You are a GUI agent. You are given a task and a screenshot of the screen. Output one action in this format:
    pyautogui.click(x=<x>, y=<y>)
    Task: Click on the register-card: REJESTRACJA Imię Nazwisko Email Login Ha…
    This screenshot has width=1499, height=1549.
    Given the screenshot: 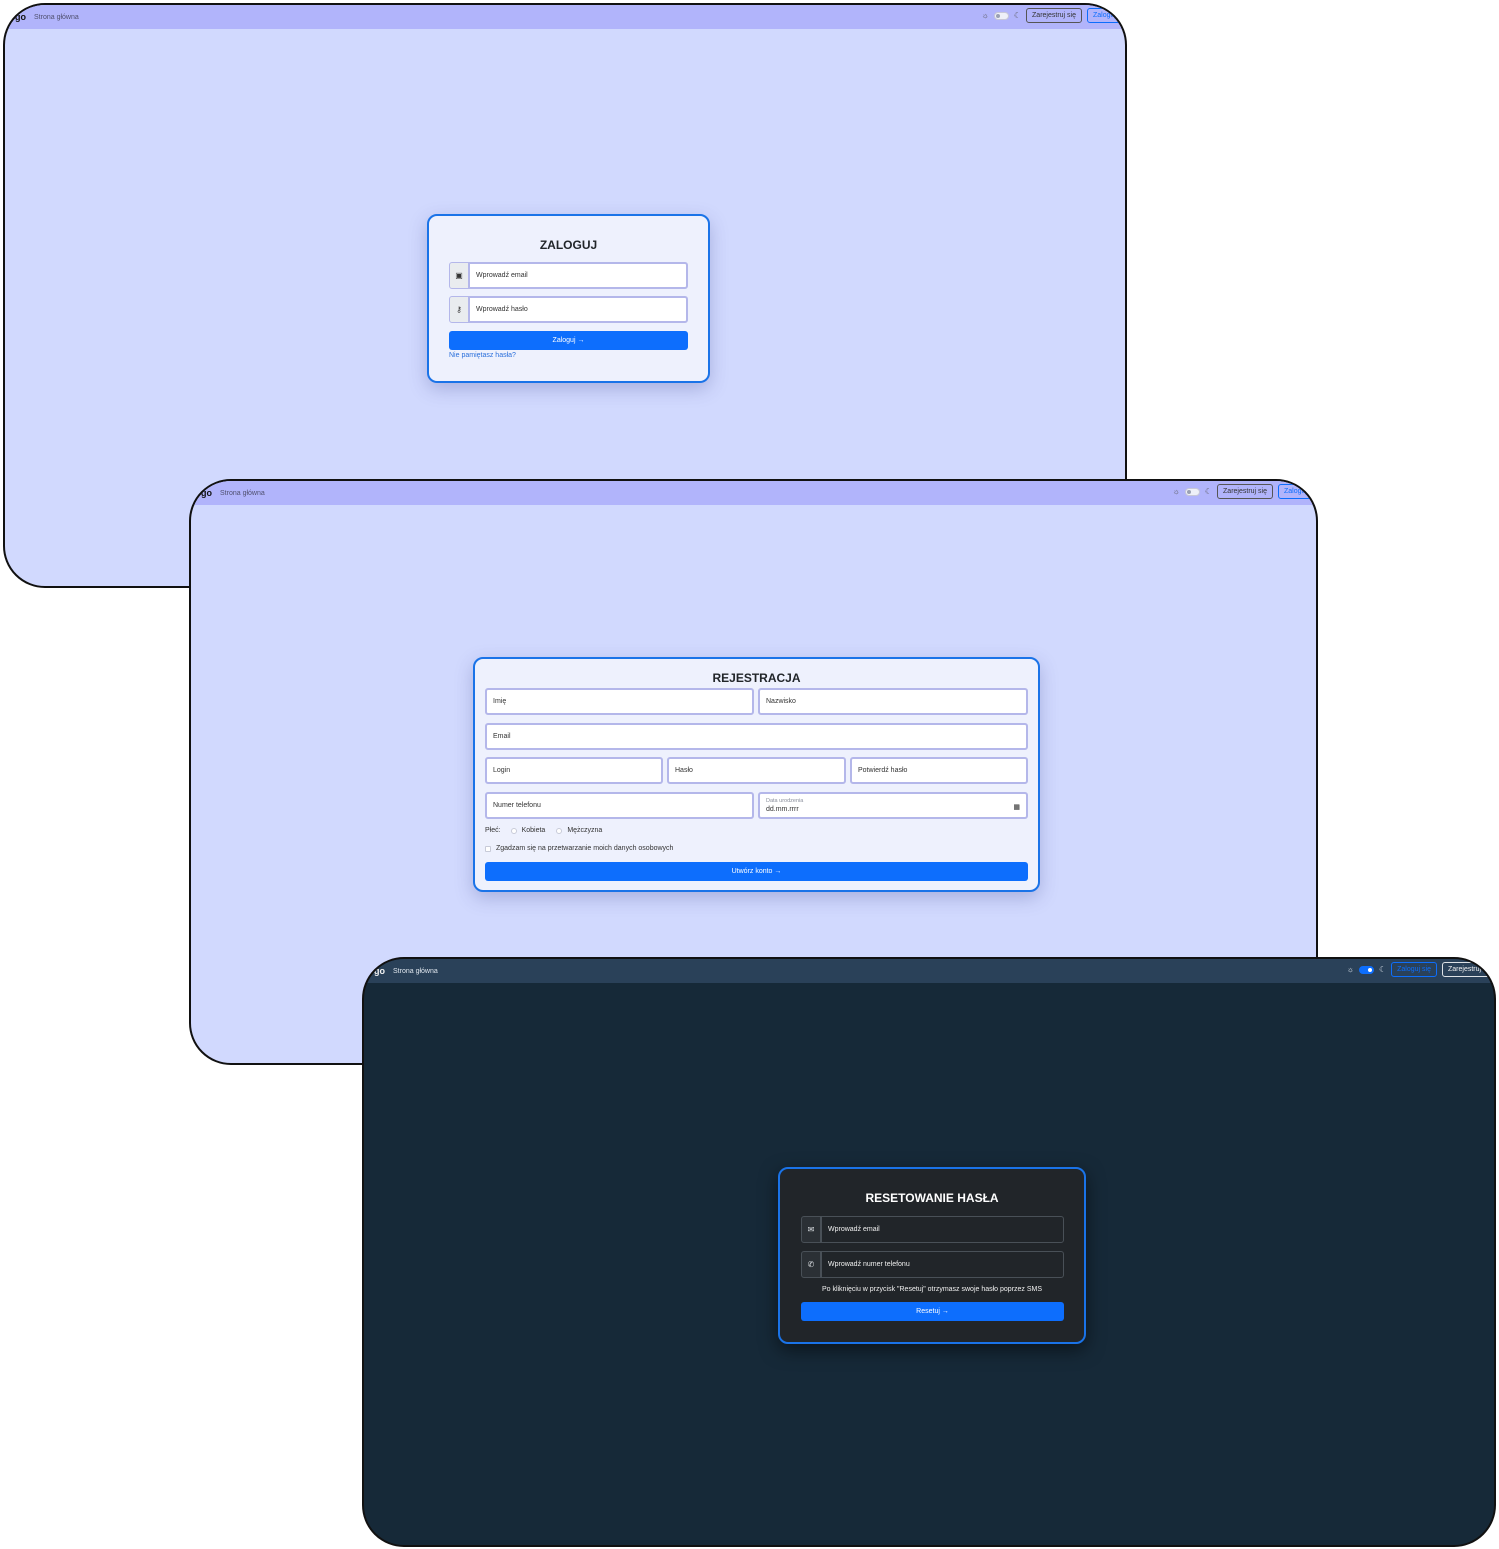 What is the action you would take?
    pyautogui.click(x=756, y=774)
    